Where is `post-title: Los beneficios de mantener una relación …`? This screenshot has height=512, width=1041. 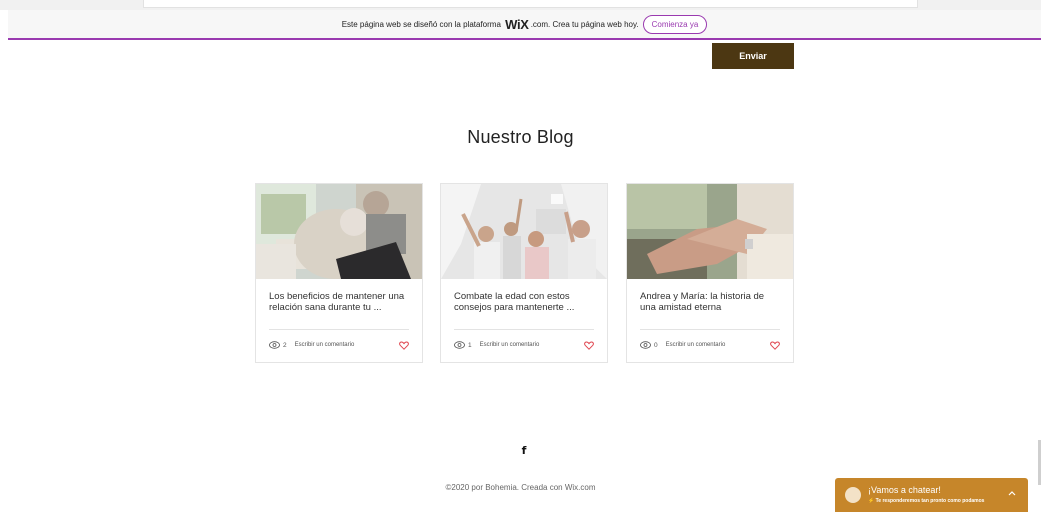 post-title: Los beneficios de mantener una relación … is located at coordinates (340, 302).